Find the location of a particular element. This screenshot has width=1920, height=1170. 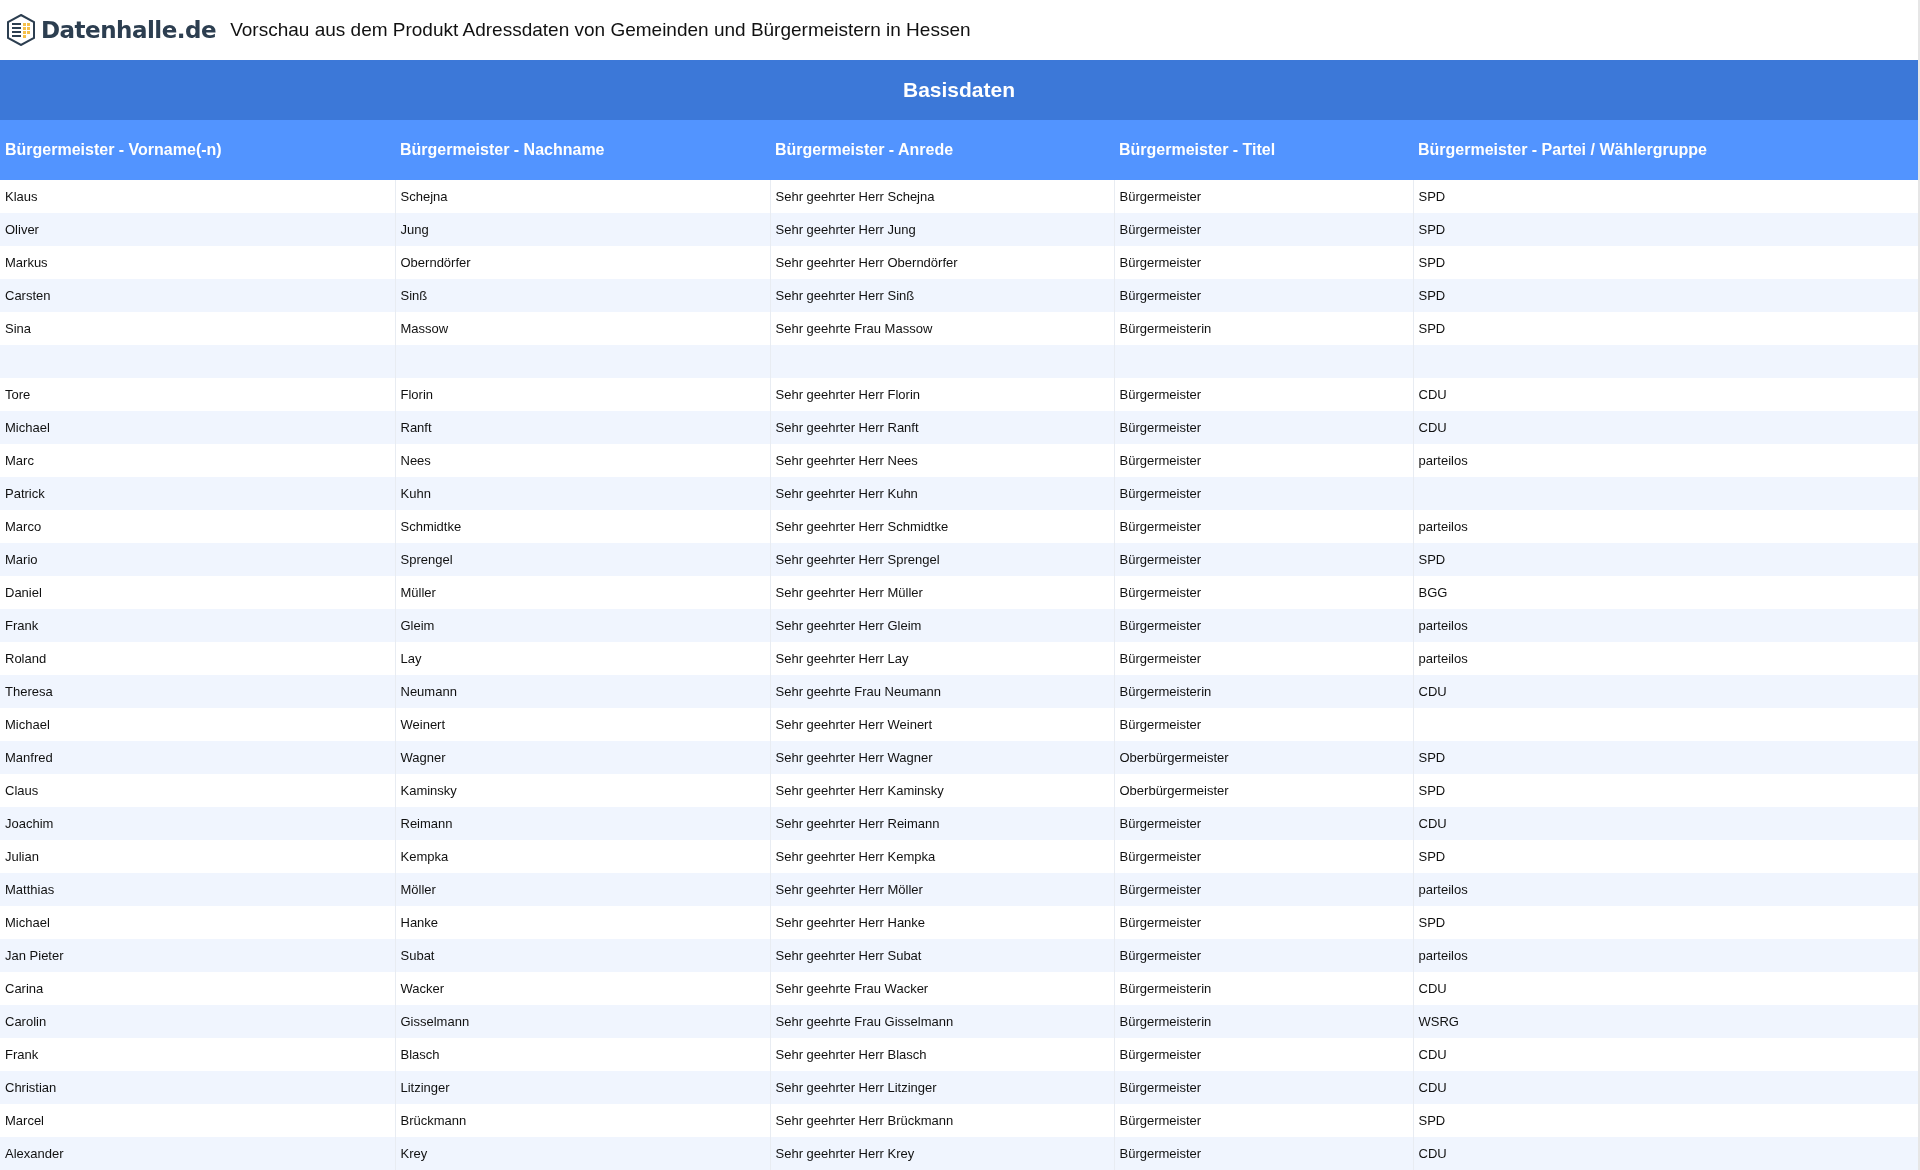

table-cell: Carina is located at coordinates (197, 988).